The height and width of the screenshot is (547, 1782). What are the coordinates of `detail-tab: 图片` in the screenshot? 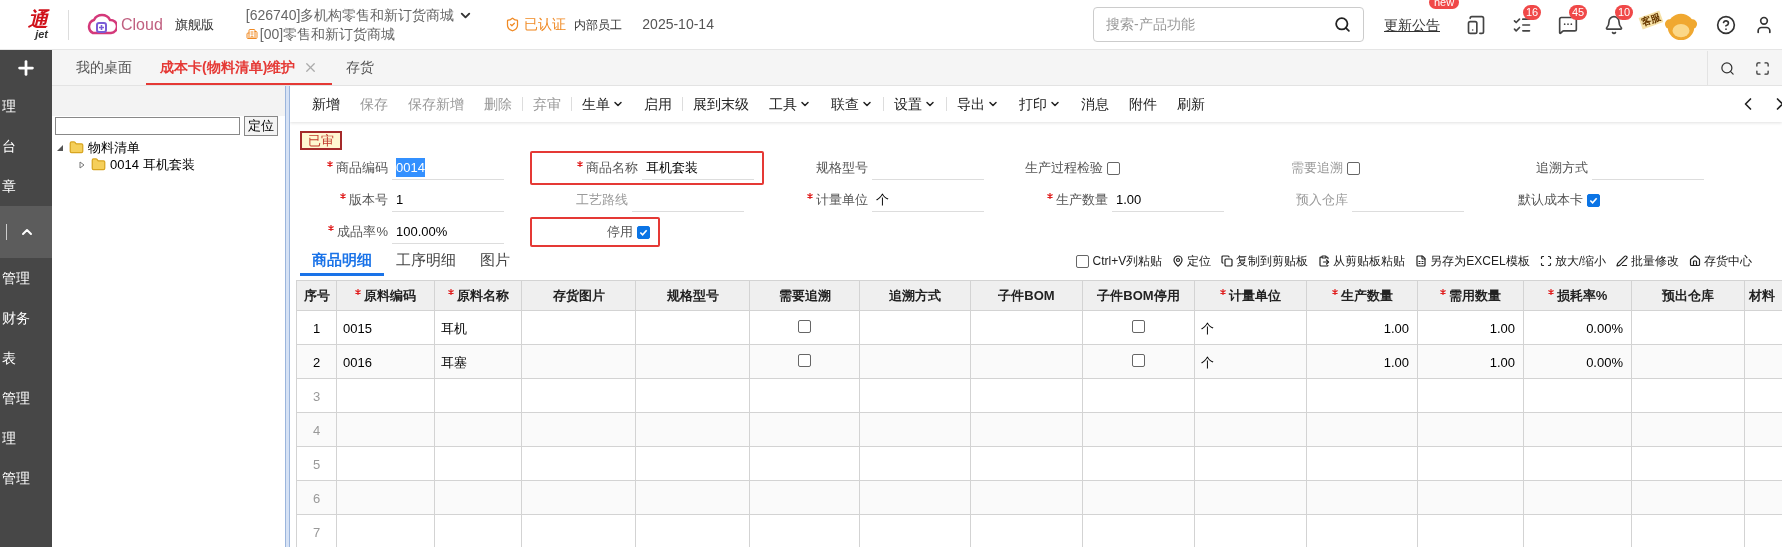 It's located at (495, 262).